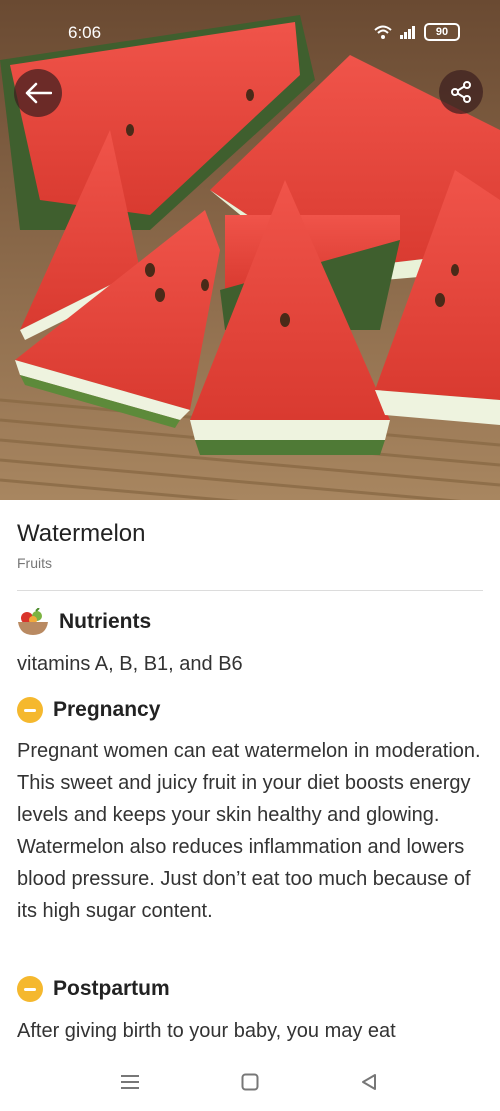 Image resolution: width=500 pixels, height=1111 pixels. I want to click on postpartum-heading: Postpartum, so click(93, 989).